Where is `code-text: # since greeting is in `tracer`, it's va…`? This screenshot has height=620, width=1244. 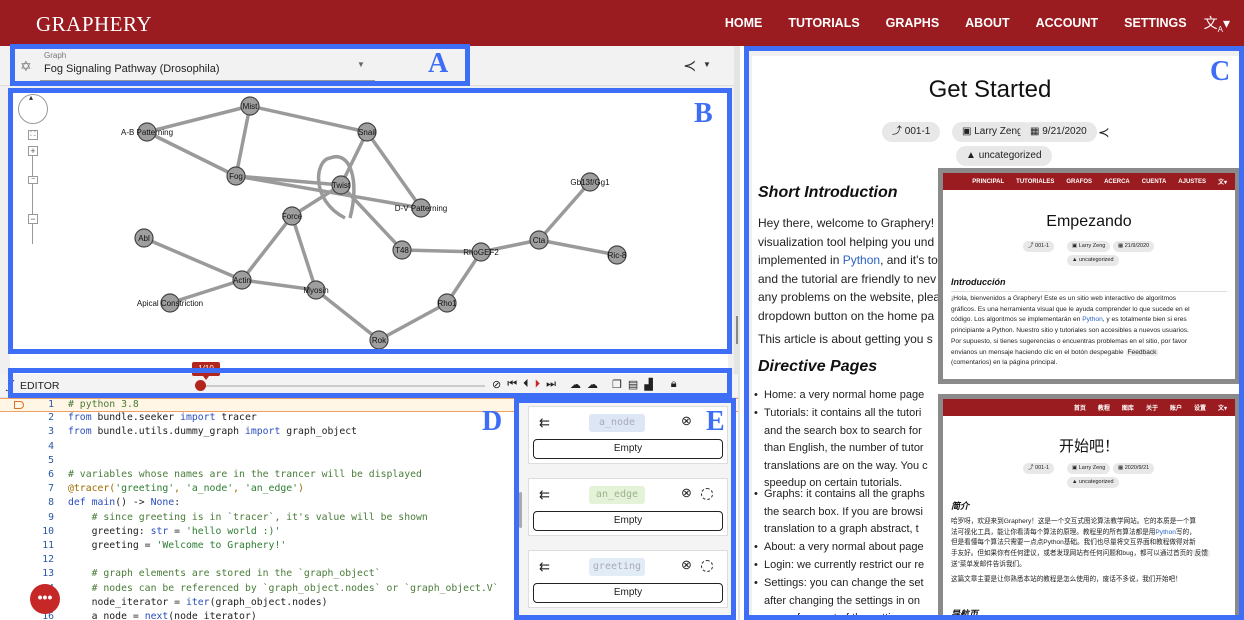 code-text: # since greeting is in `tracer`, it's va… is located at coordinates (248, 517).